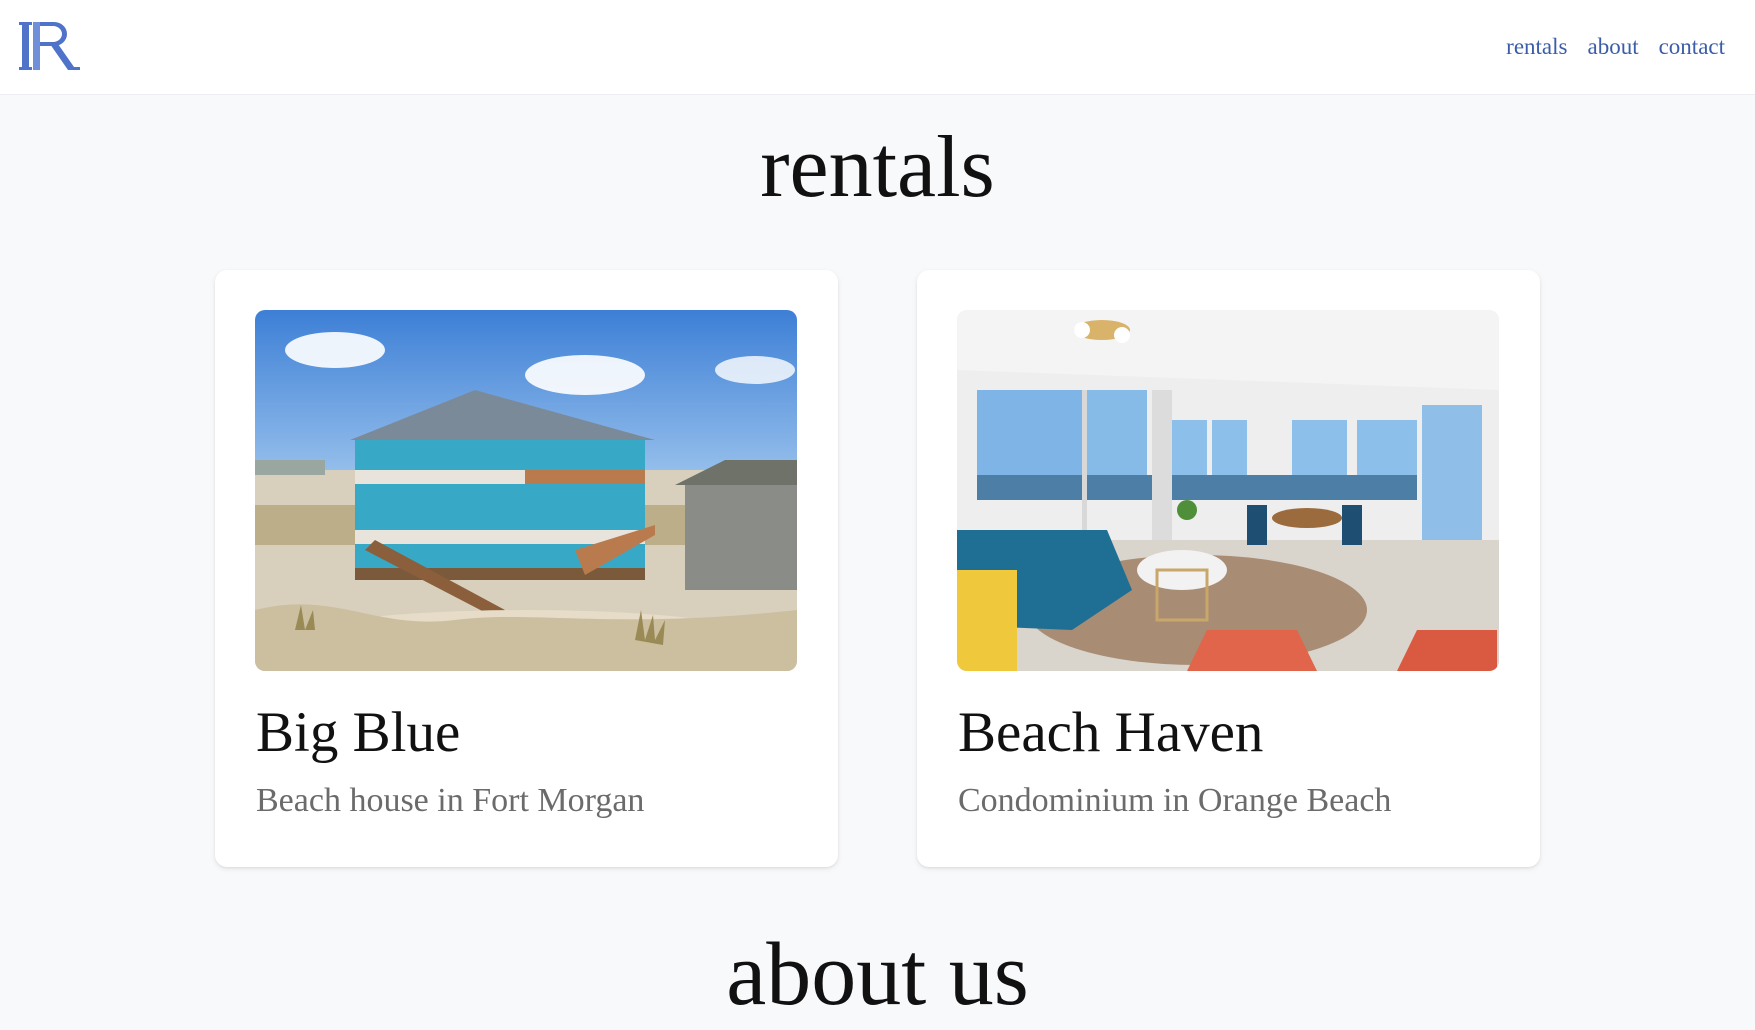 The image size is (1755, 1030). What do you see at coordinates (1228, 490) in the screenshot?
I see `condo-living-room-photo` at bounding box center [1228, 490].